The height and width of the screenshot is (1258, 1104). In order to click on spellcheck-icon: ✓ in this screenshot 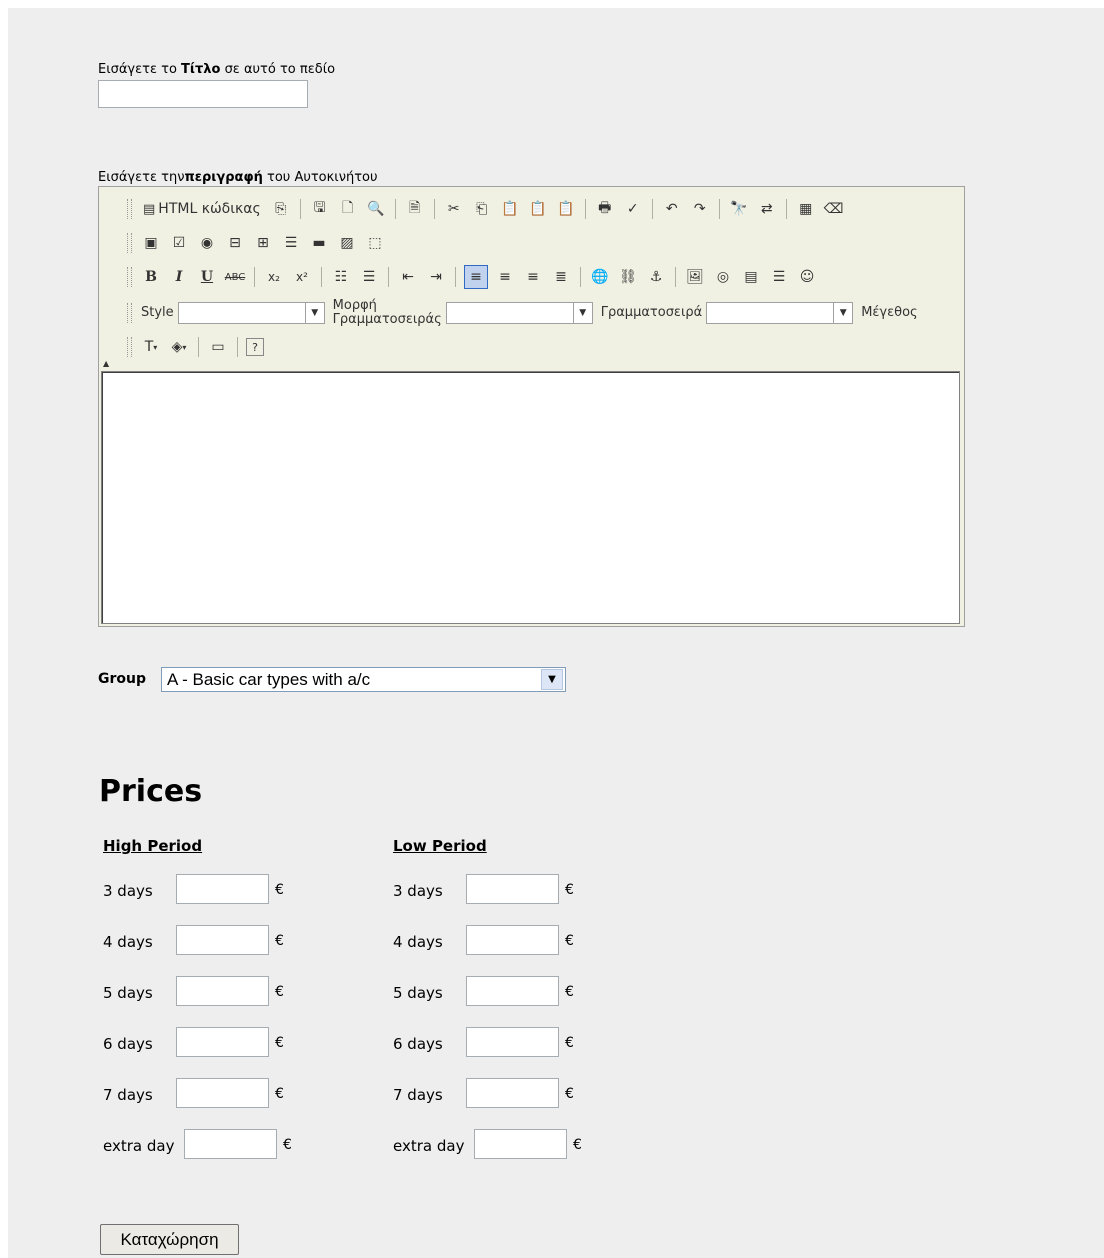, I will do `click(633, 209)`.